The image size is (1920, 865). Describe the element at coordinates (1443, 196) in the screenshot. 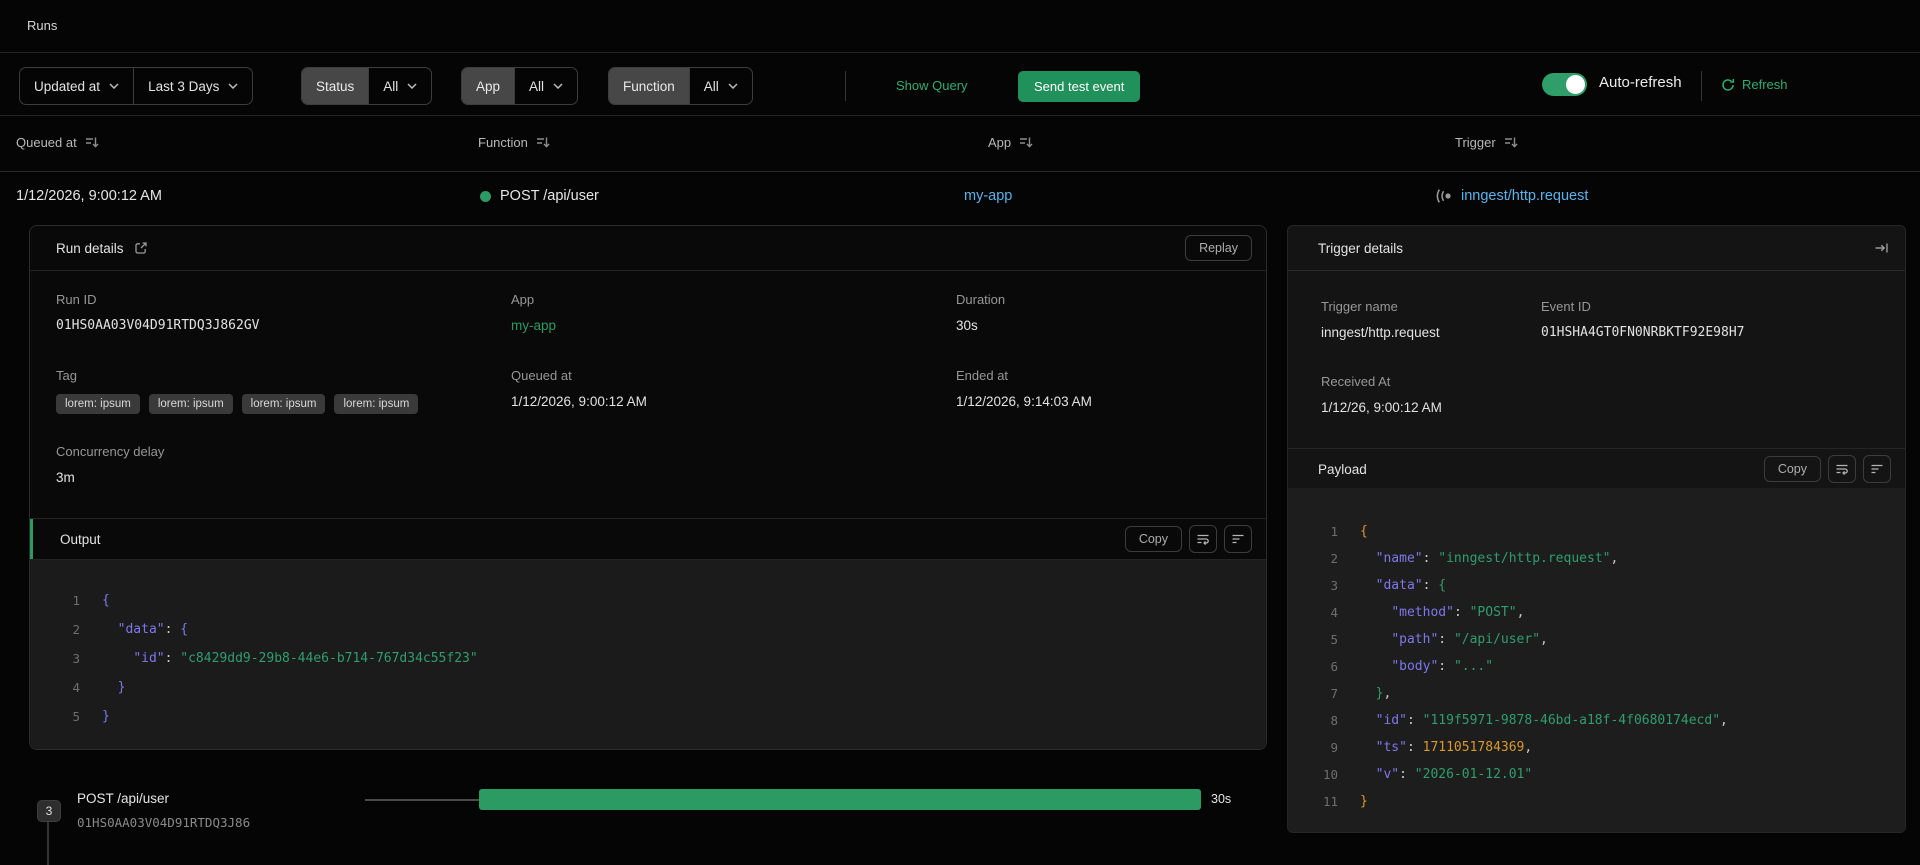

I see `webhook-icon` at that location.